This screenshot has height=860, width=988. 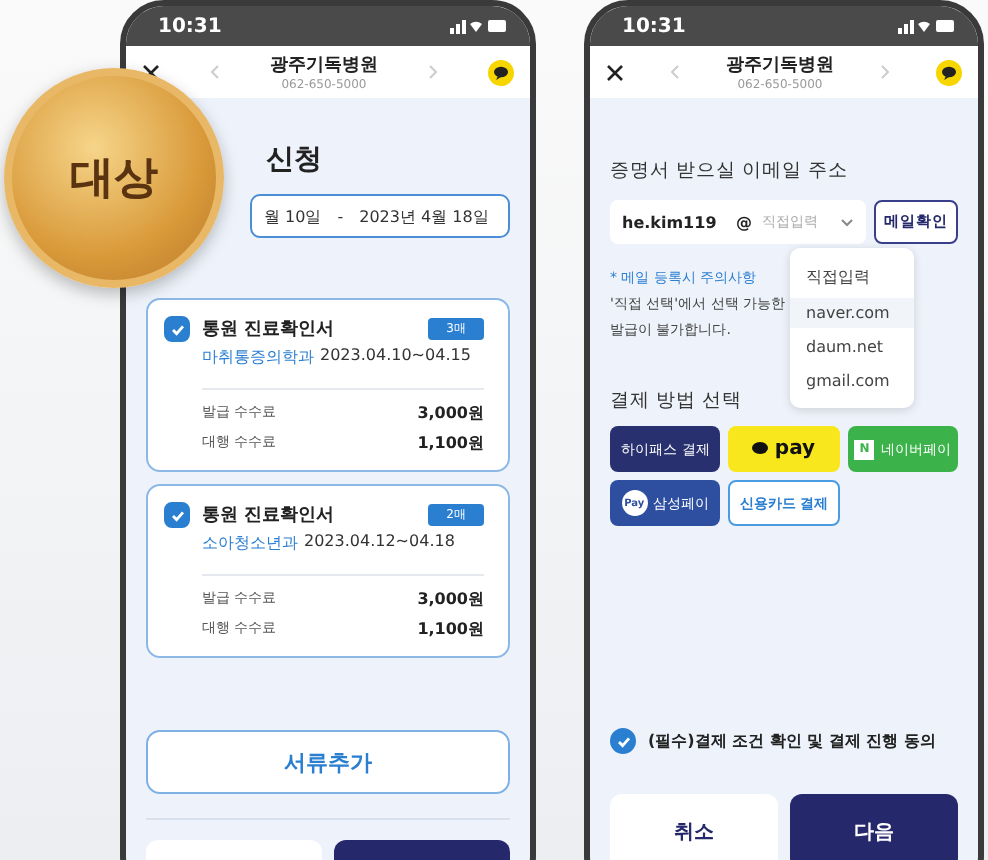 I want to click on payment-label: 결제 방법 선택, so click(x=676, y=401).